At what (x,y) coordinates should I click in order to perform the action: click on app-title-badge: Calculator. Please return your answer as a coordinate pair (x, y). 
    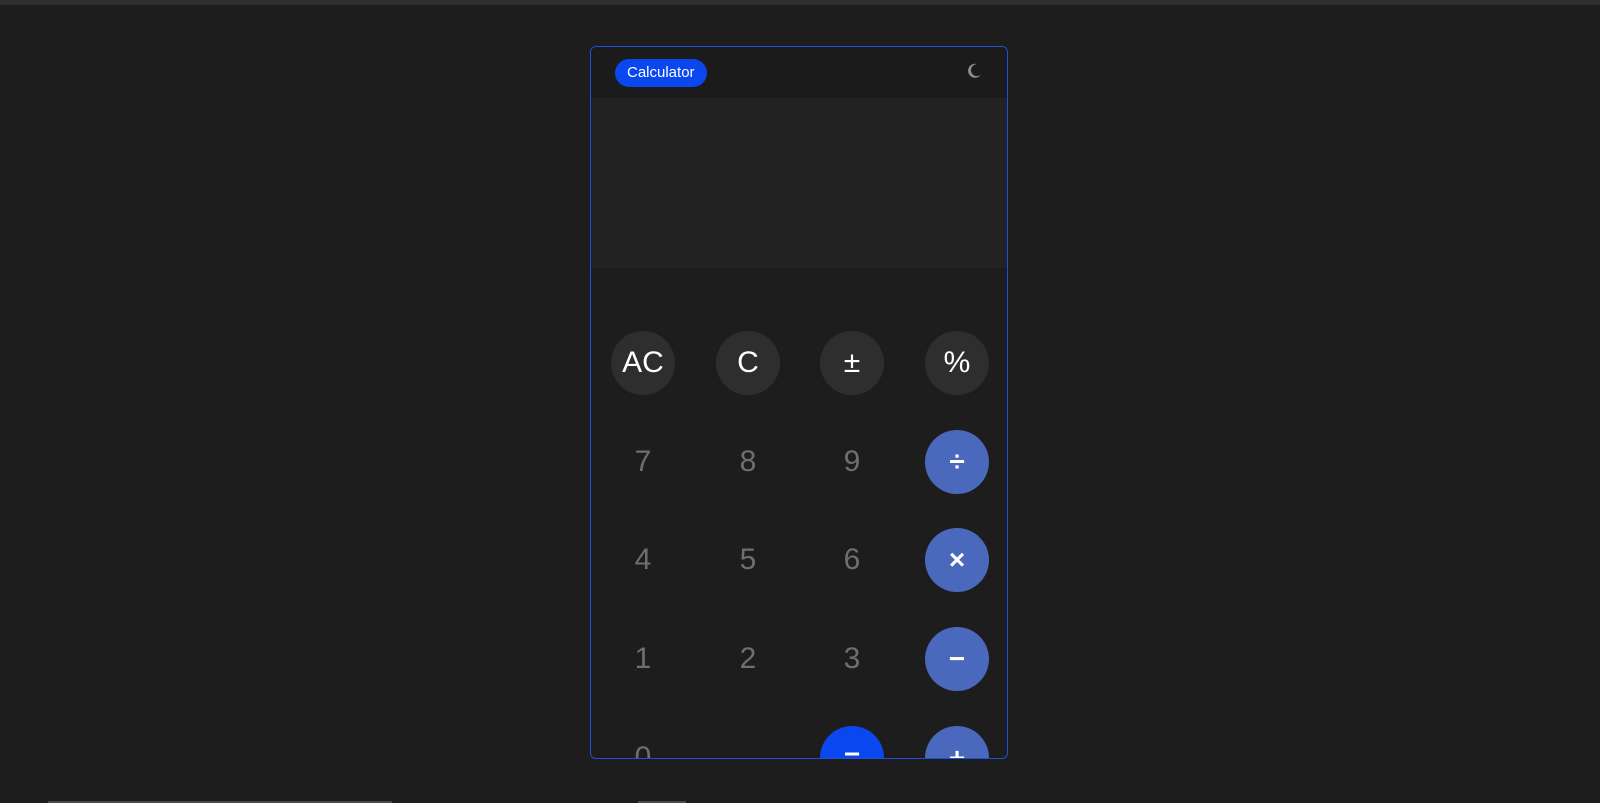
    Looking at the image, I should click on (661, 73).